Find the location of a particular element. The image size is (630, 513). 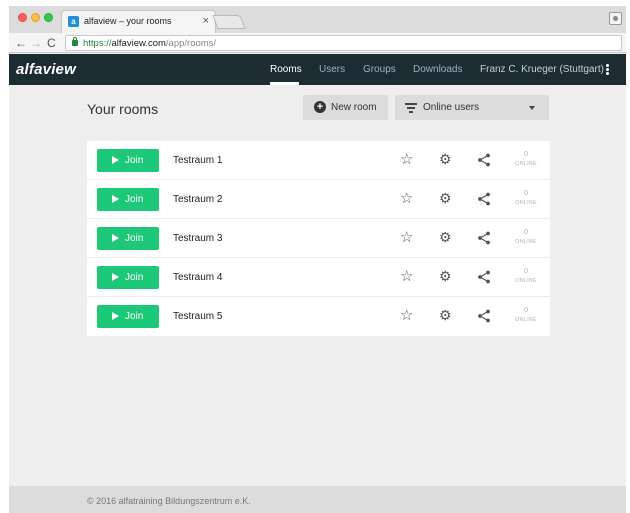

filter-selected-value: Online users is located at coordinates (451, 107).